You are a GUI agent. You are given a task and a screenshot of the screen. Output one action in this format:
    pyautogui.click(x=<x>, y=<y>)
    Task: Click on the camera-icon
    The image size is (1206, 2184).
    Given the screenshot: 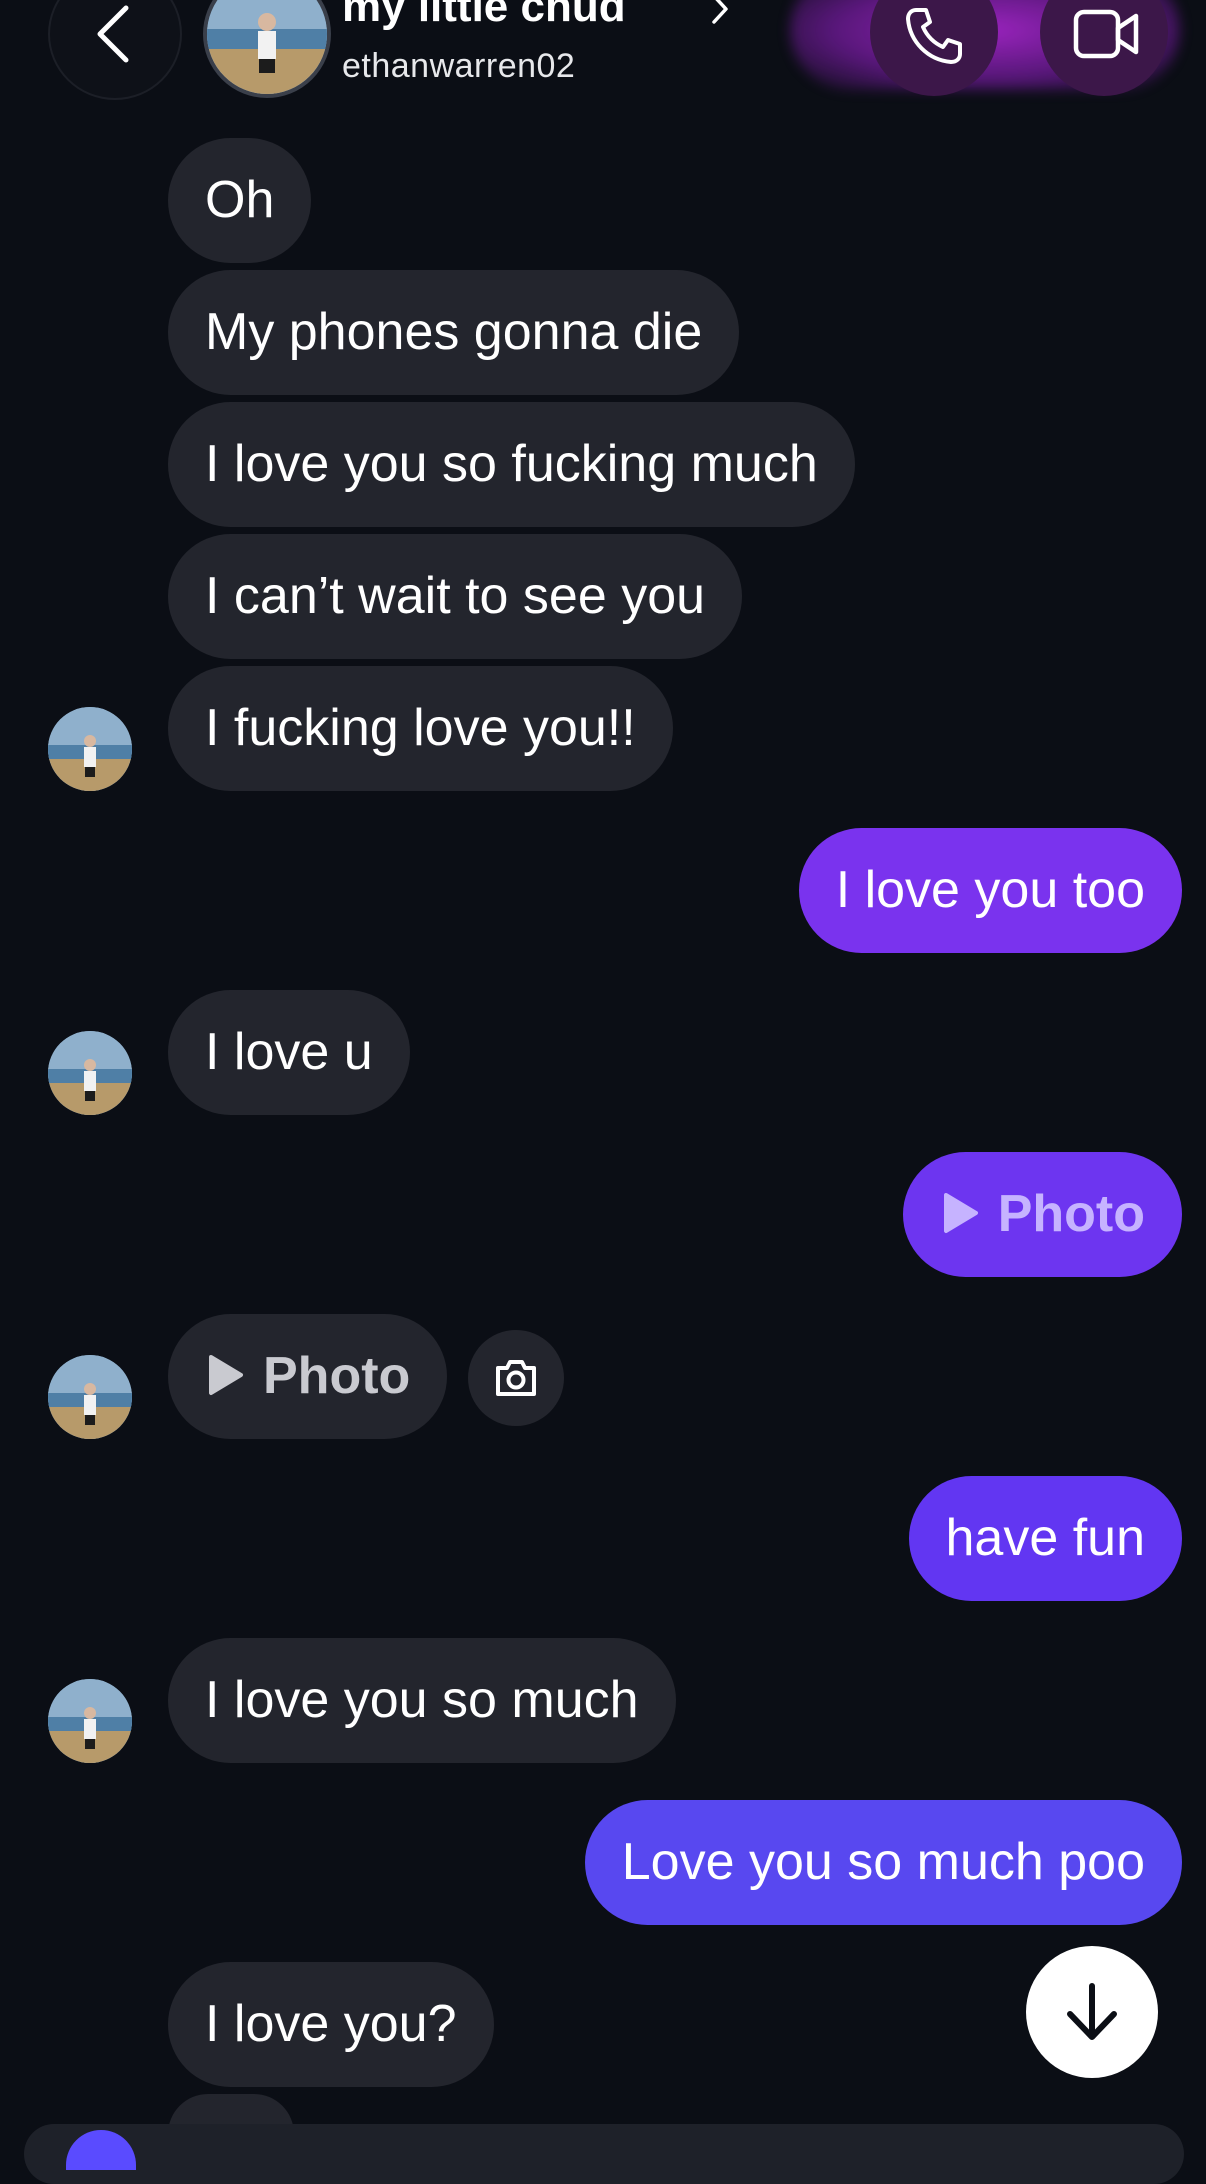 What is the action you would take?
    pyautogui.click(x=516, y=1378)
    